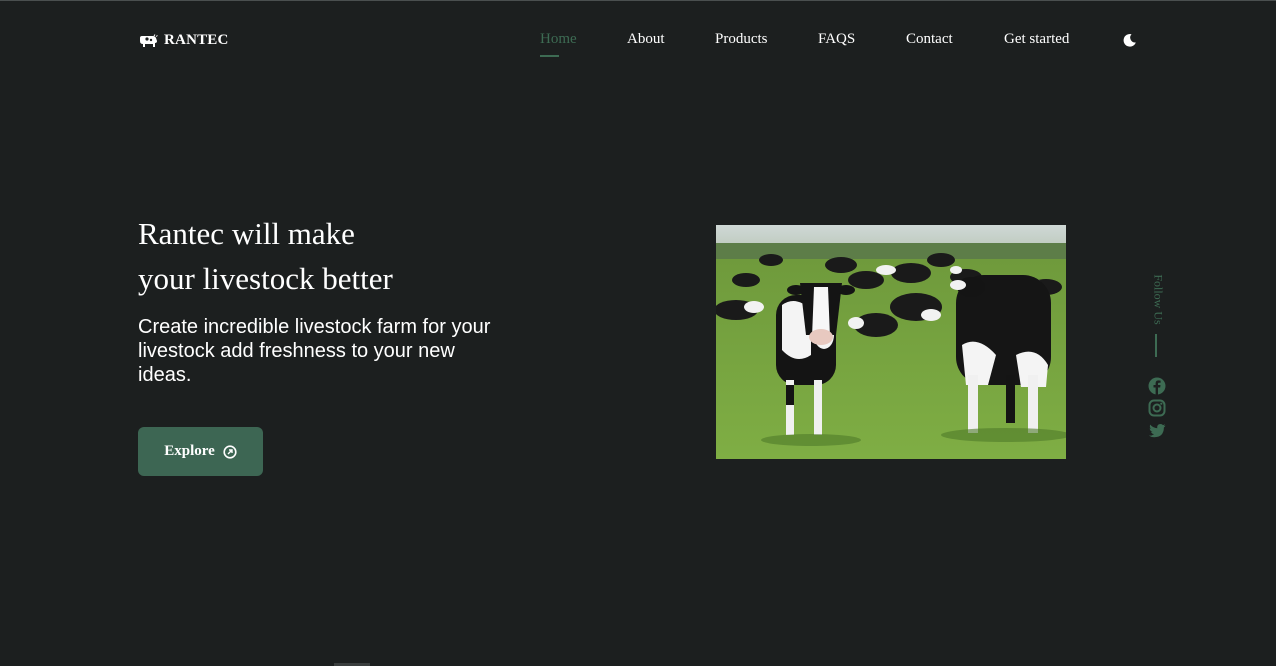 This screenshot has height=666, width=1276. What do you see at coordinates (836, 39) in the screenshot?
I see `nav-faqs: FAQS` at bounding box center [836, 39].